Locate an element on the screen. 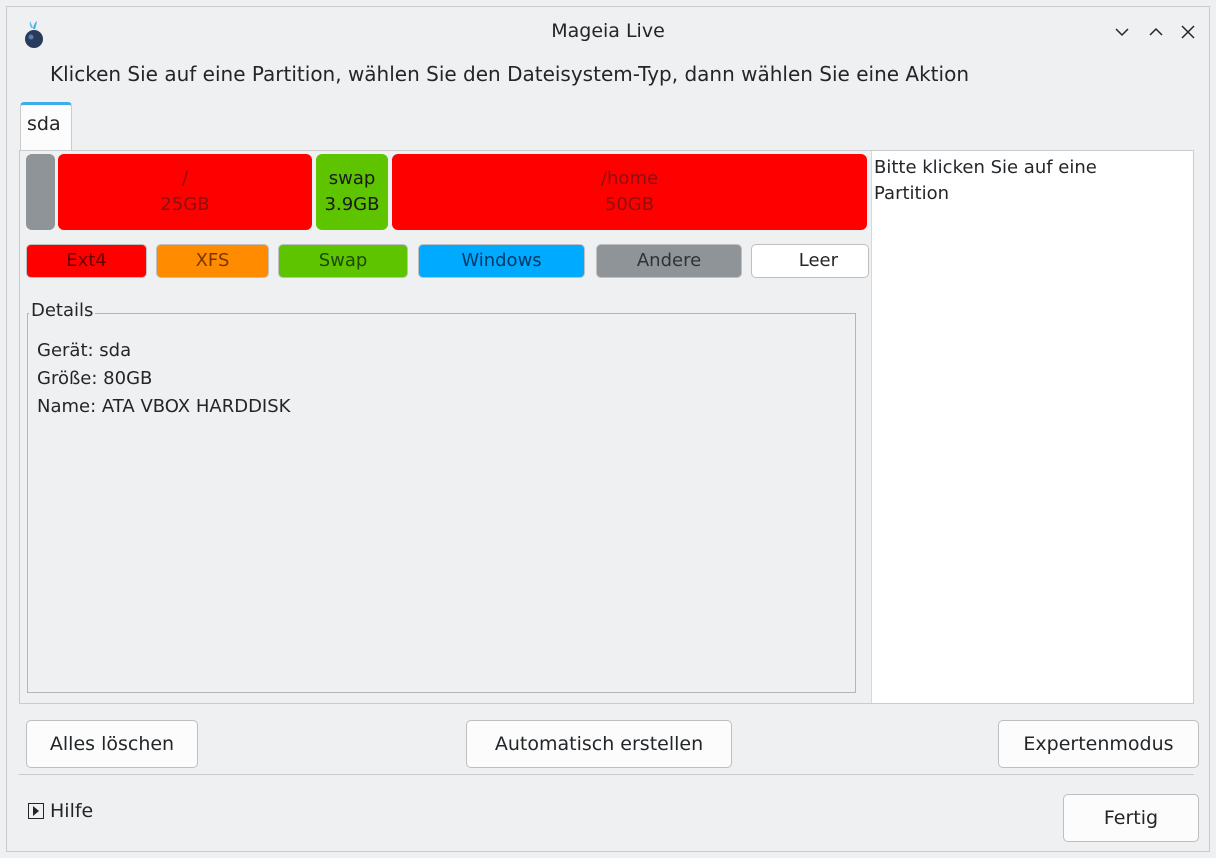  partition-unknown is located at coordinates (40, 192).